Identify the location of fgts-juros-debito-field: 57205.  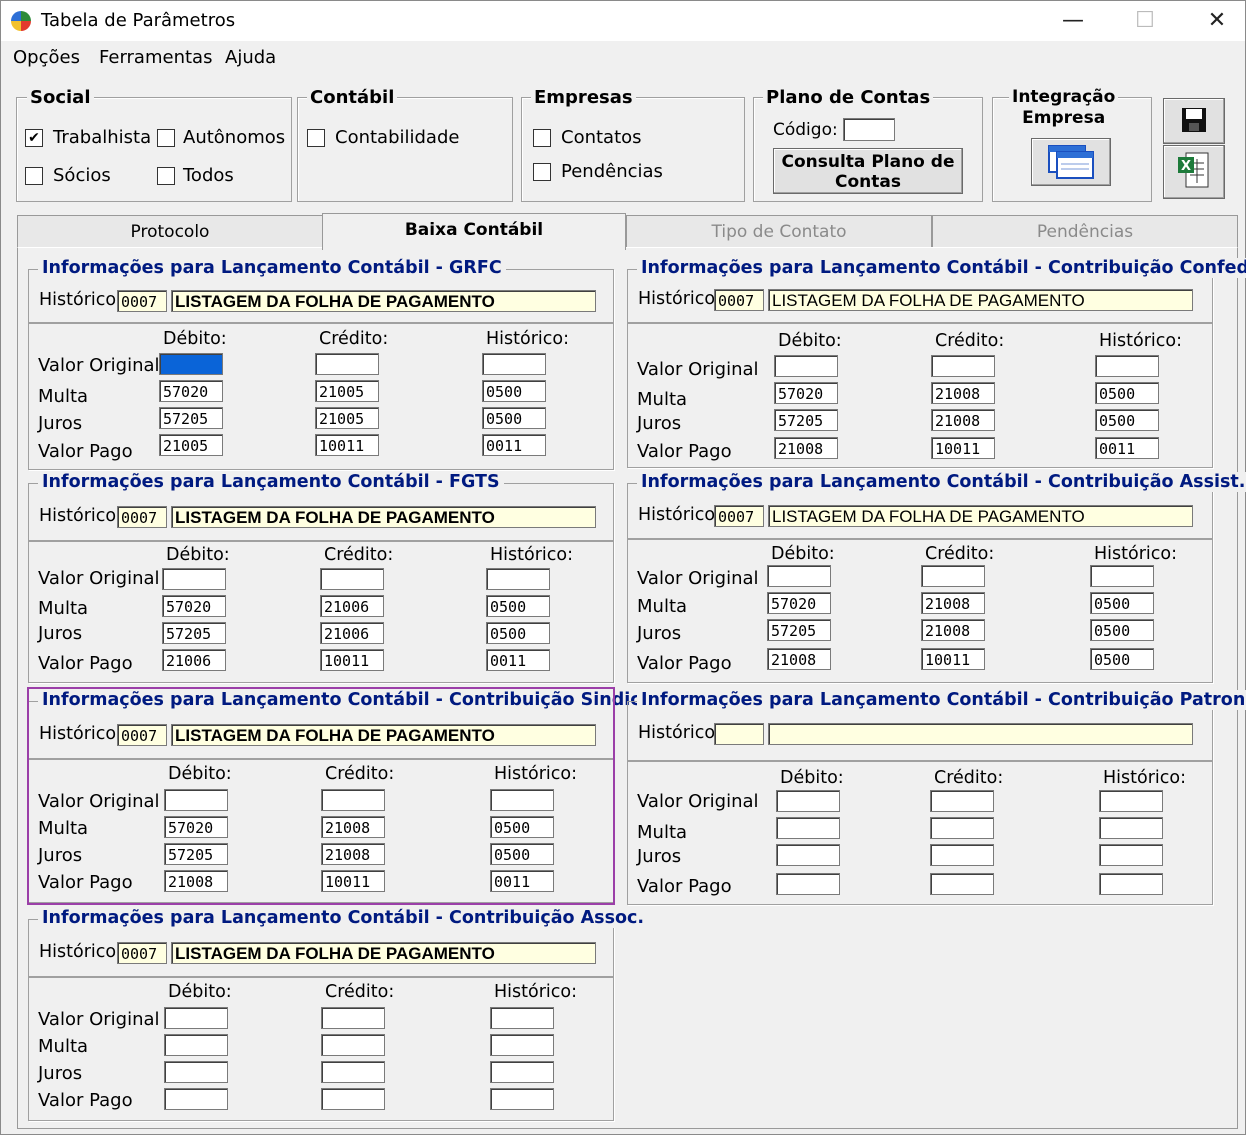
(194, 633).